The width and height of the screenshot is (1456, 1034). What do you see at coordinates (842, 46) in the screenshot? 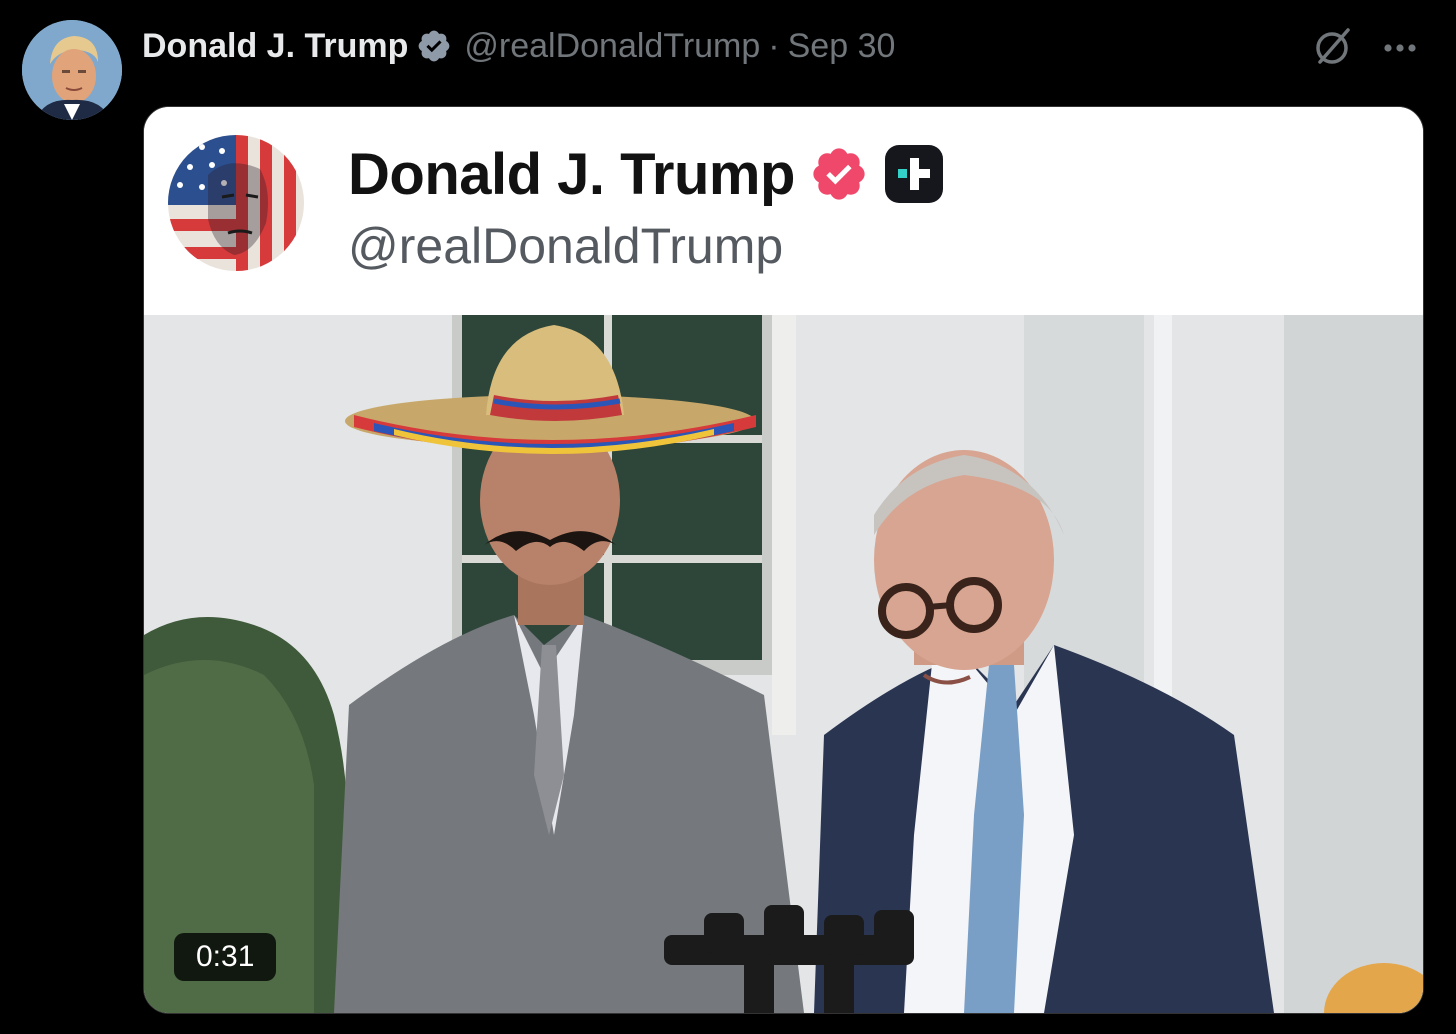
I see `timestamp: Sep 30` at bounding box center [842, 46].